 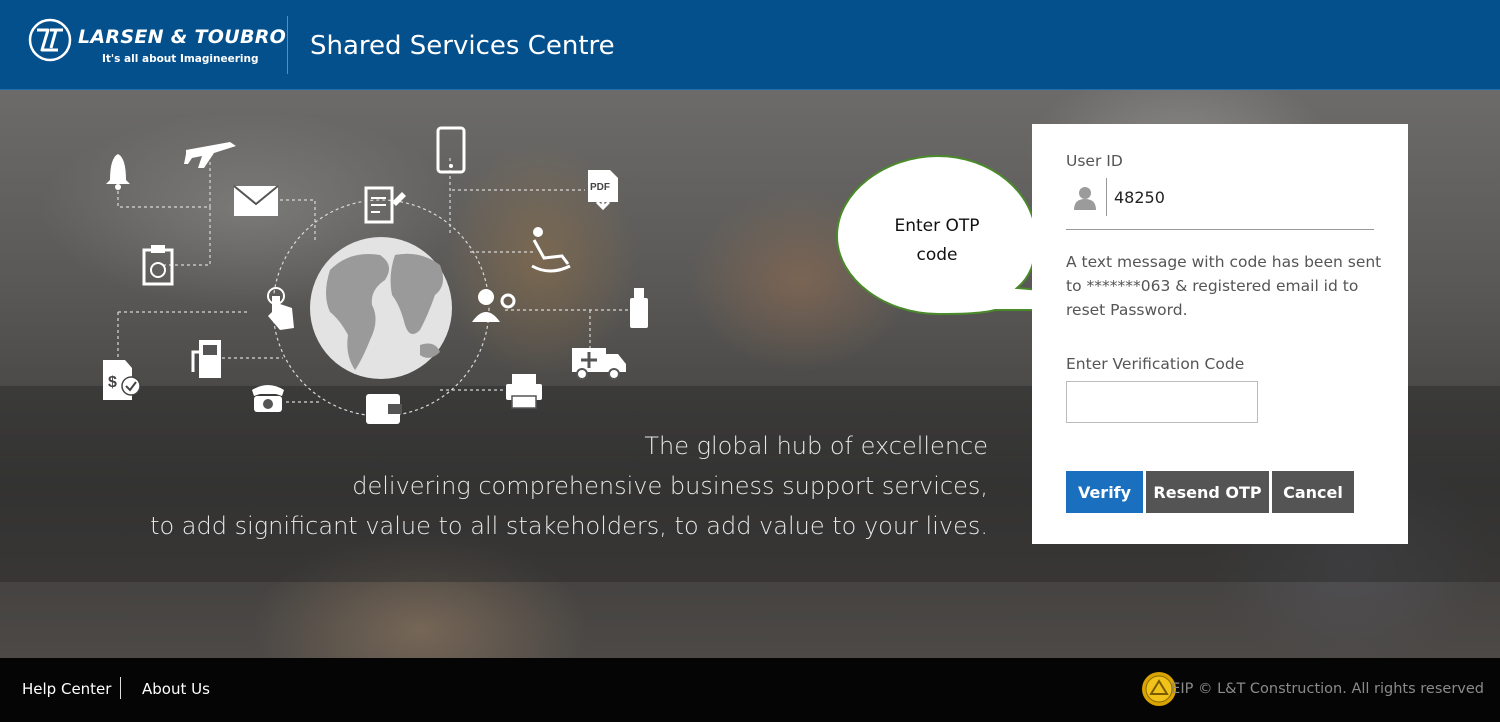 What do you see at coordinates (1085, 198) in the screenshot?
I see `user-icon` at bounding box center [1085, 198].